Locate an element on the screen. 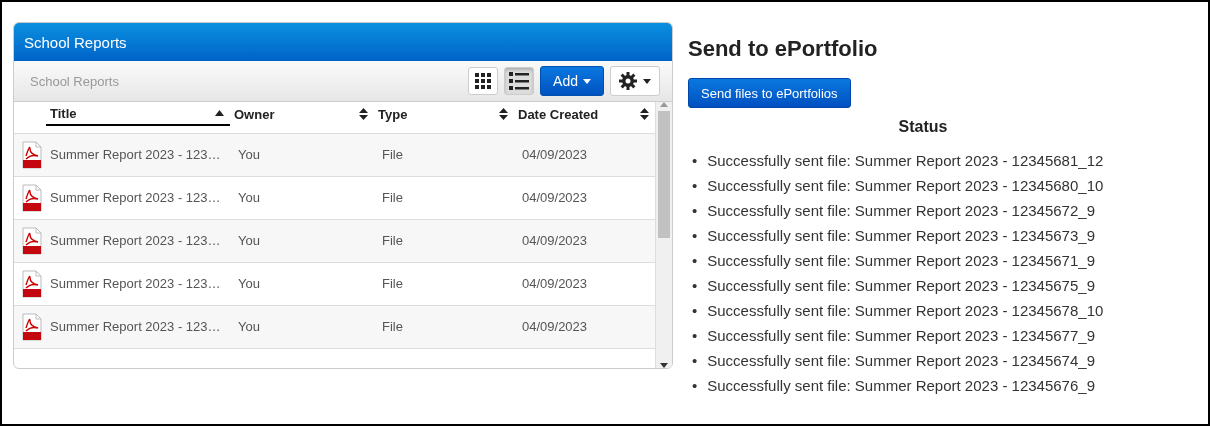 Image resolution: width=1210 pixels, height=426 pixels. send-files-button: Send files to ePortfolios is located at coordinates (769, 93).